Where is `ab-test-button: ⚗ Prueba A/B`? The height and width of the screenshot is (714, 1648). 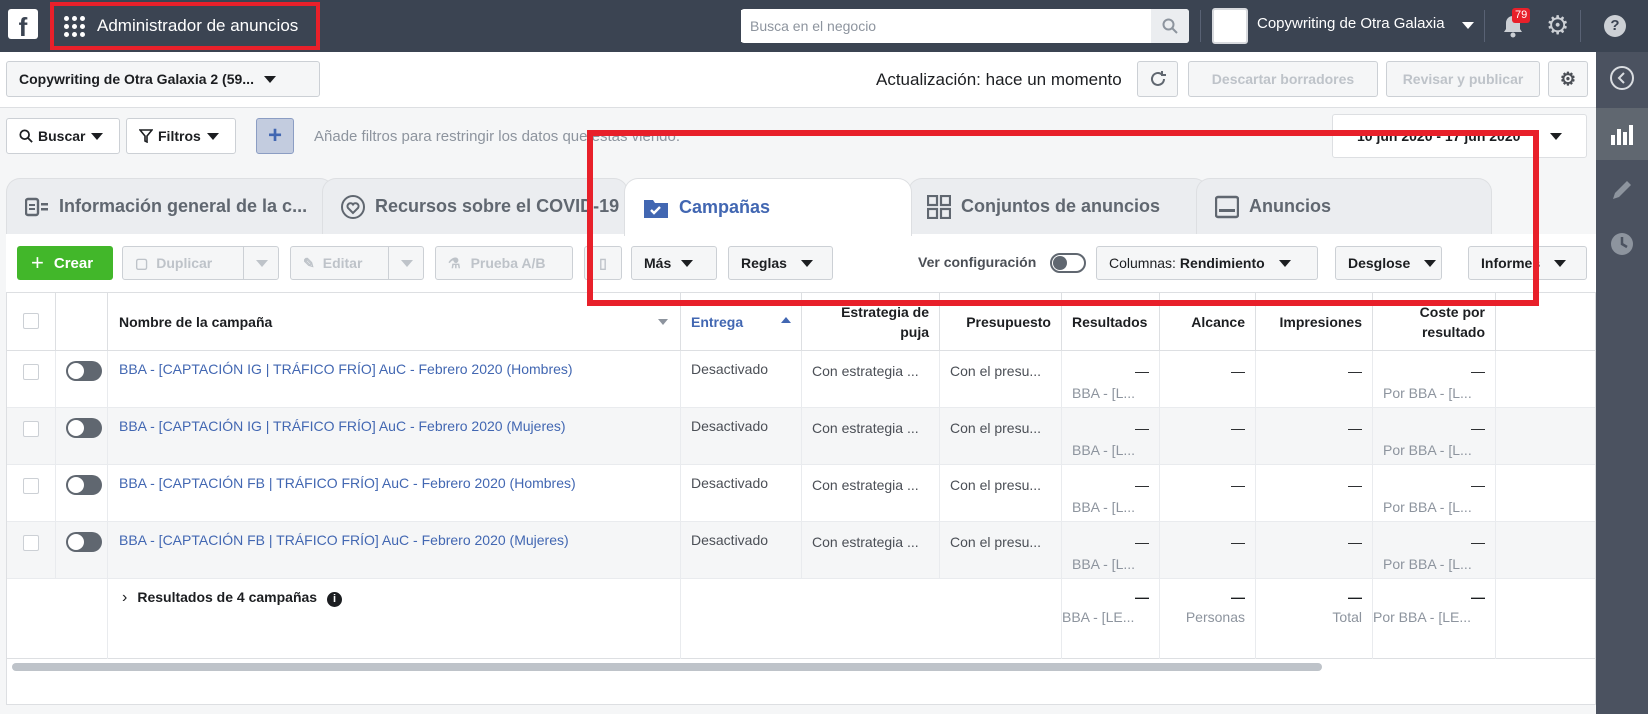
ab-test-button: ⚗ Prueba A/B is located at coordinates (504, 263).